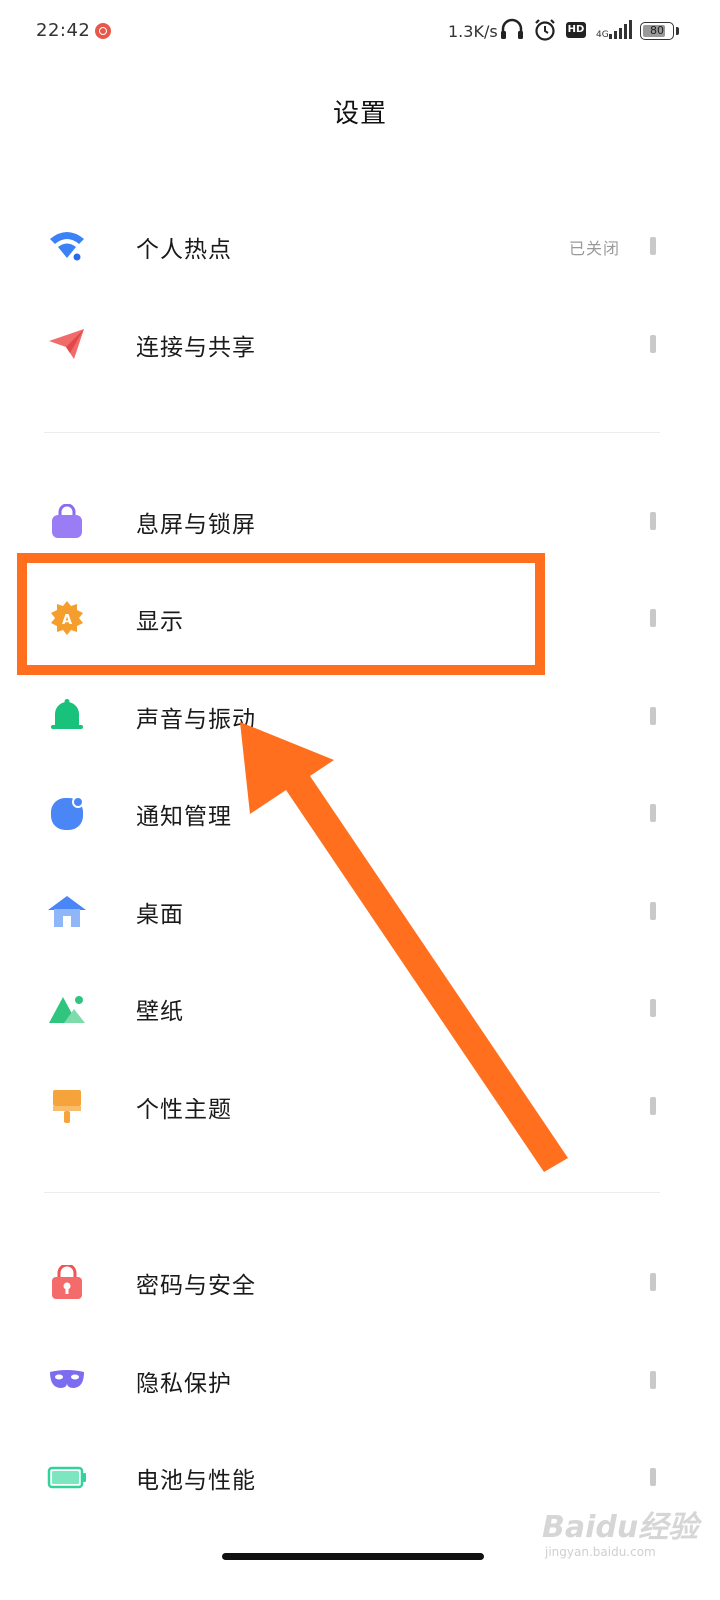  I want to click on watermark-logo: Baidu经验, so click(620, 1527).